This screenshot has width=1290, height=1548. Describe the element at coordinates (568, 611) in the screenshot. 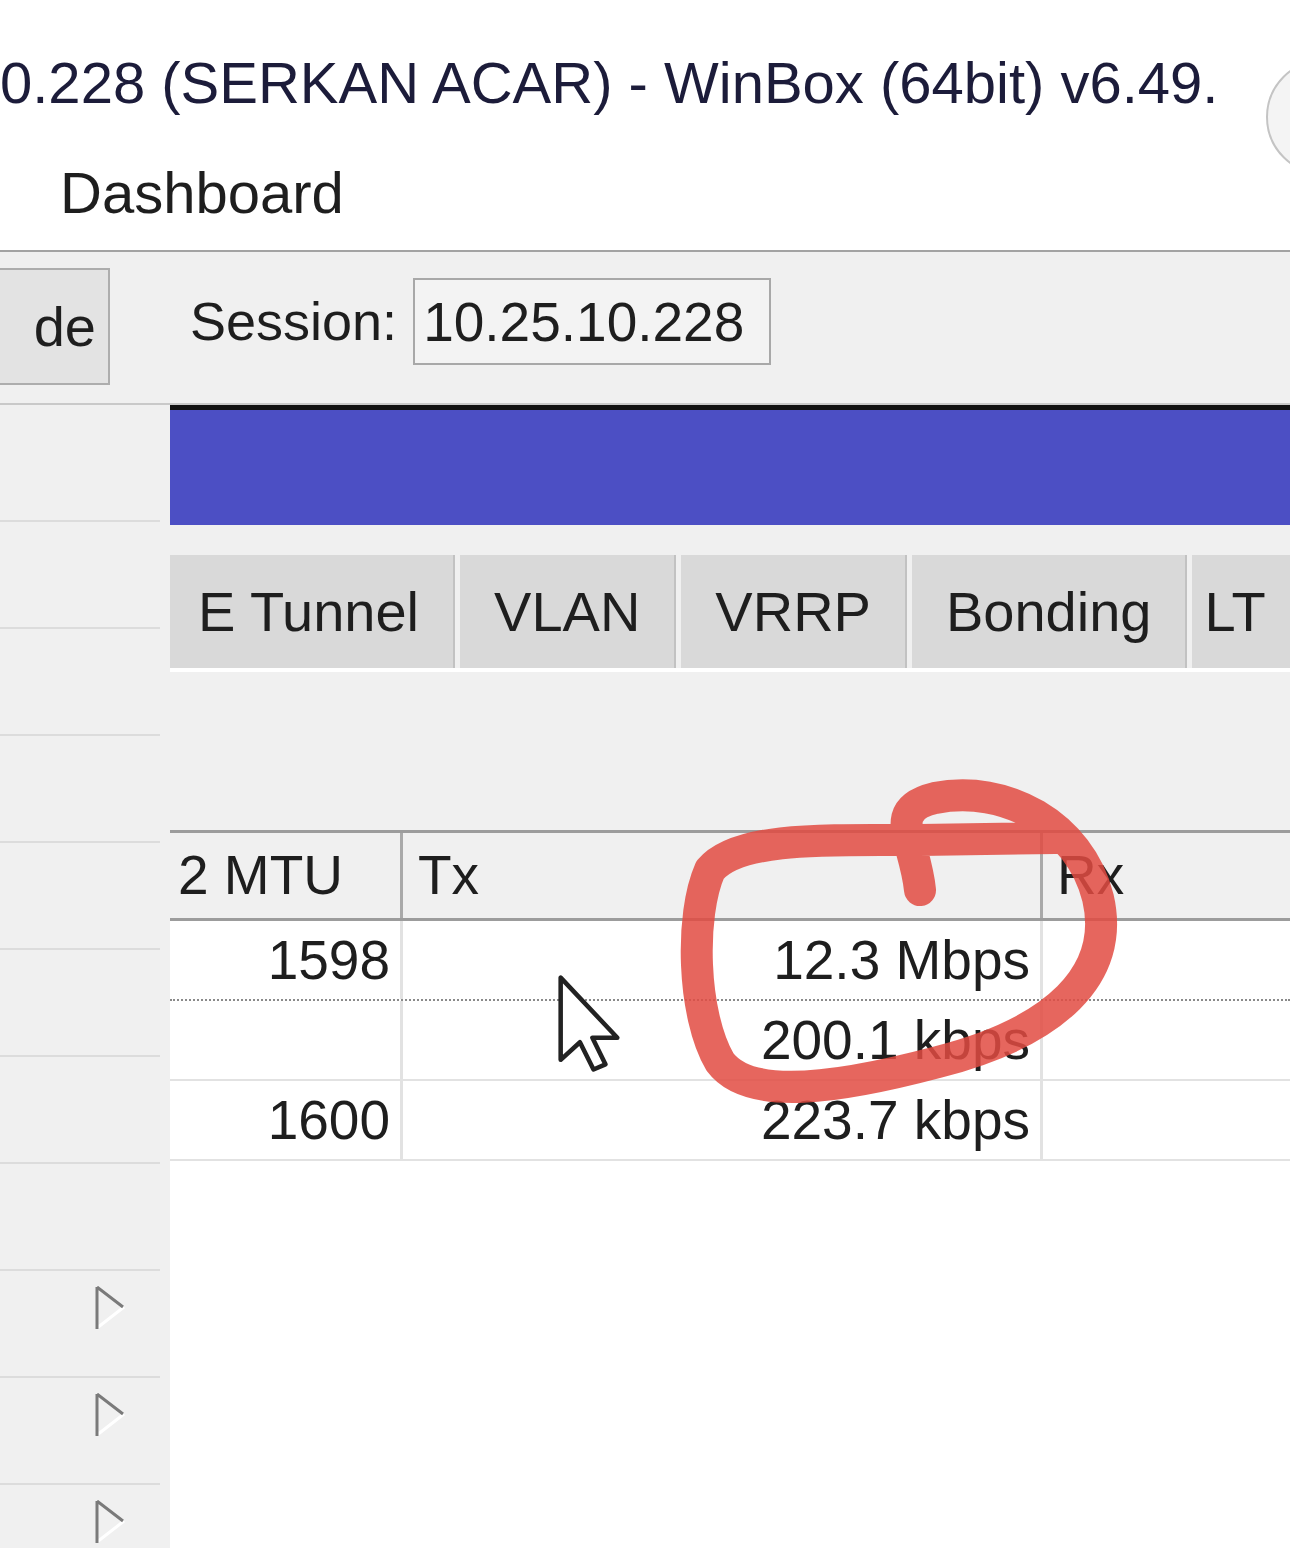

I see `tab: VLAN` at that location.